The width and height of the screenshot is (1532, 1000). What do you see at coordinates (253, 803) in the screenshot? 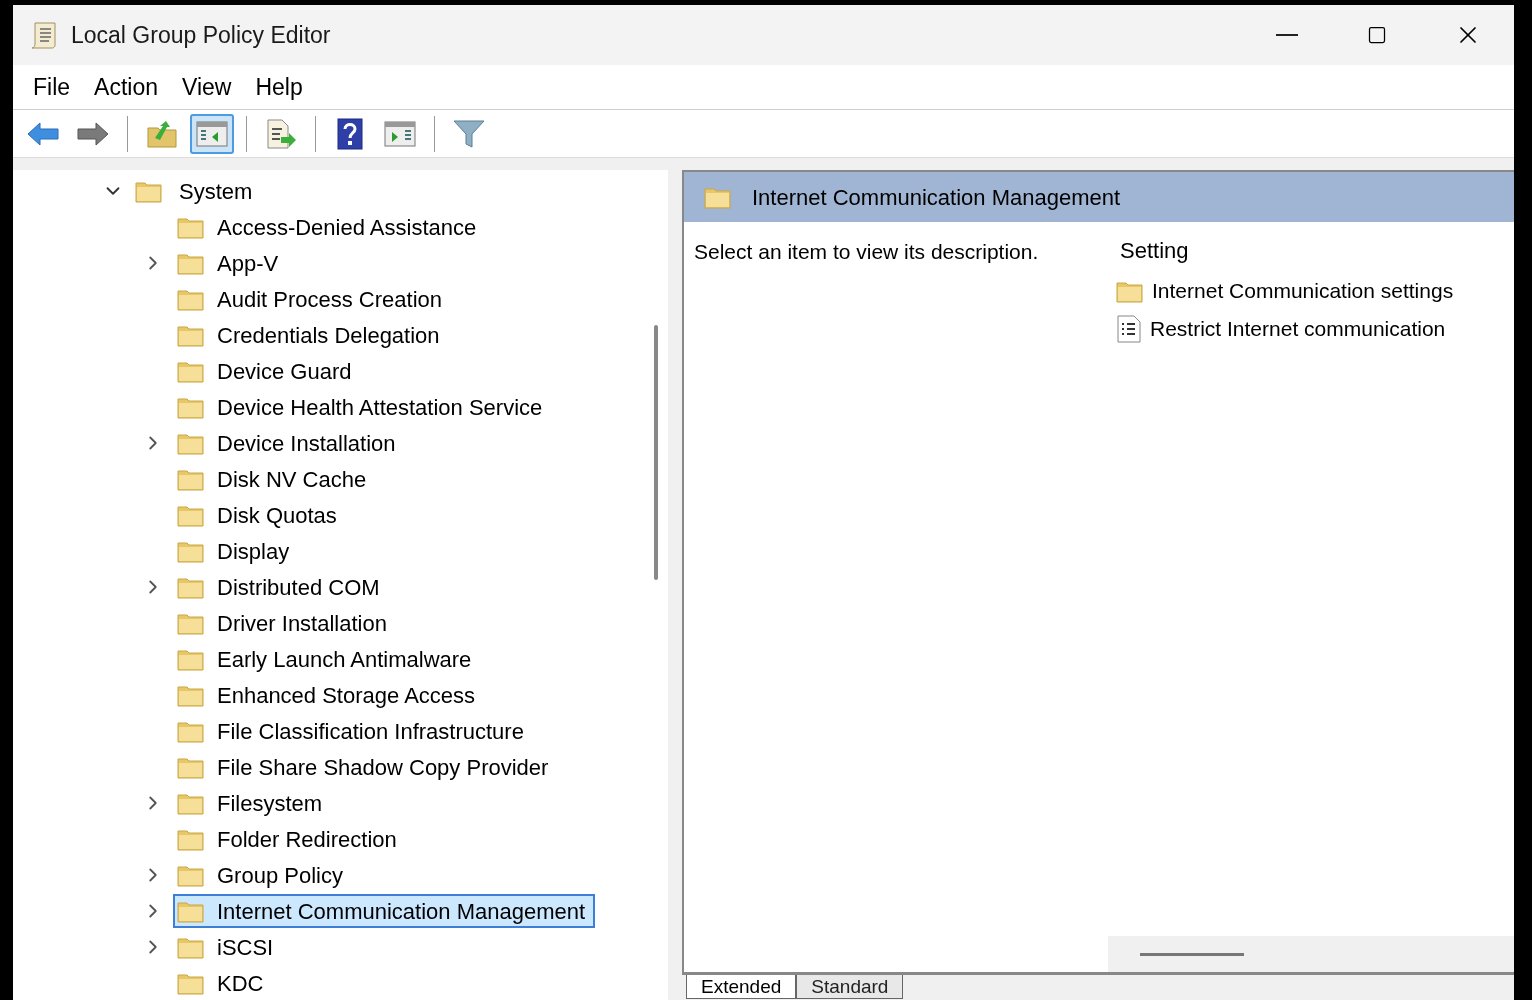
I see `tree-item: Filesystem` at bounding box center [253, 803].